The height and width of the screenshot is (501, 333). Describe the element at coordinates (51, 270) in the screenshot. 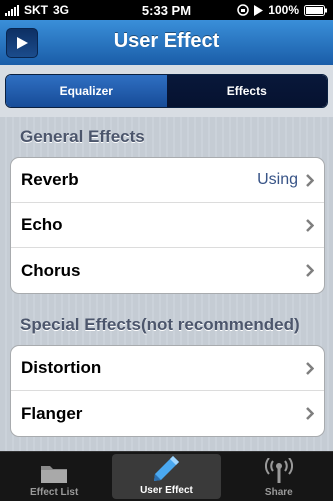

I see `row-label: Chorus` at that location.